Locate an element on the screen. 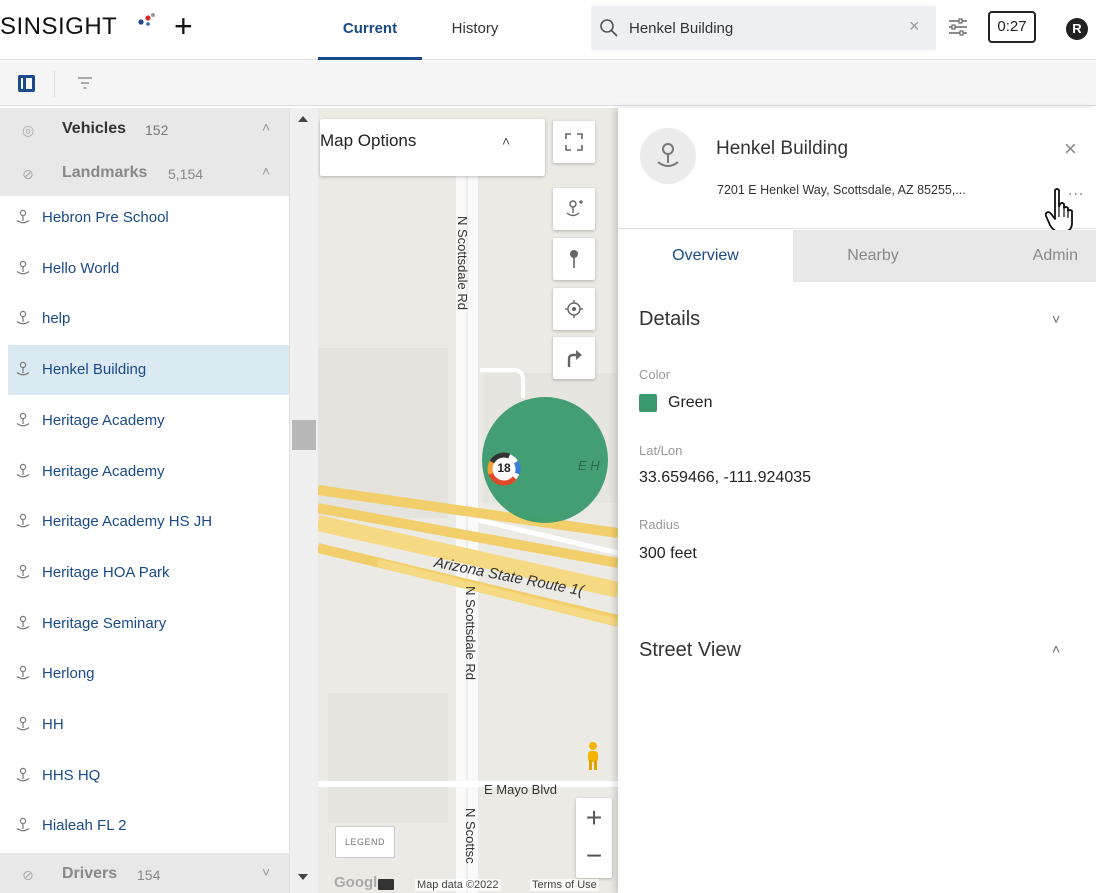 The width and height of the screenshot is (1096, 893). keyboard-icon is located at coordinates (386, 884).